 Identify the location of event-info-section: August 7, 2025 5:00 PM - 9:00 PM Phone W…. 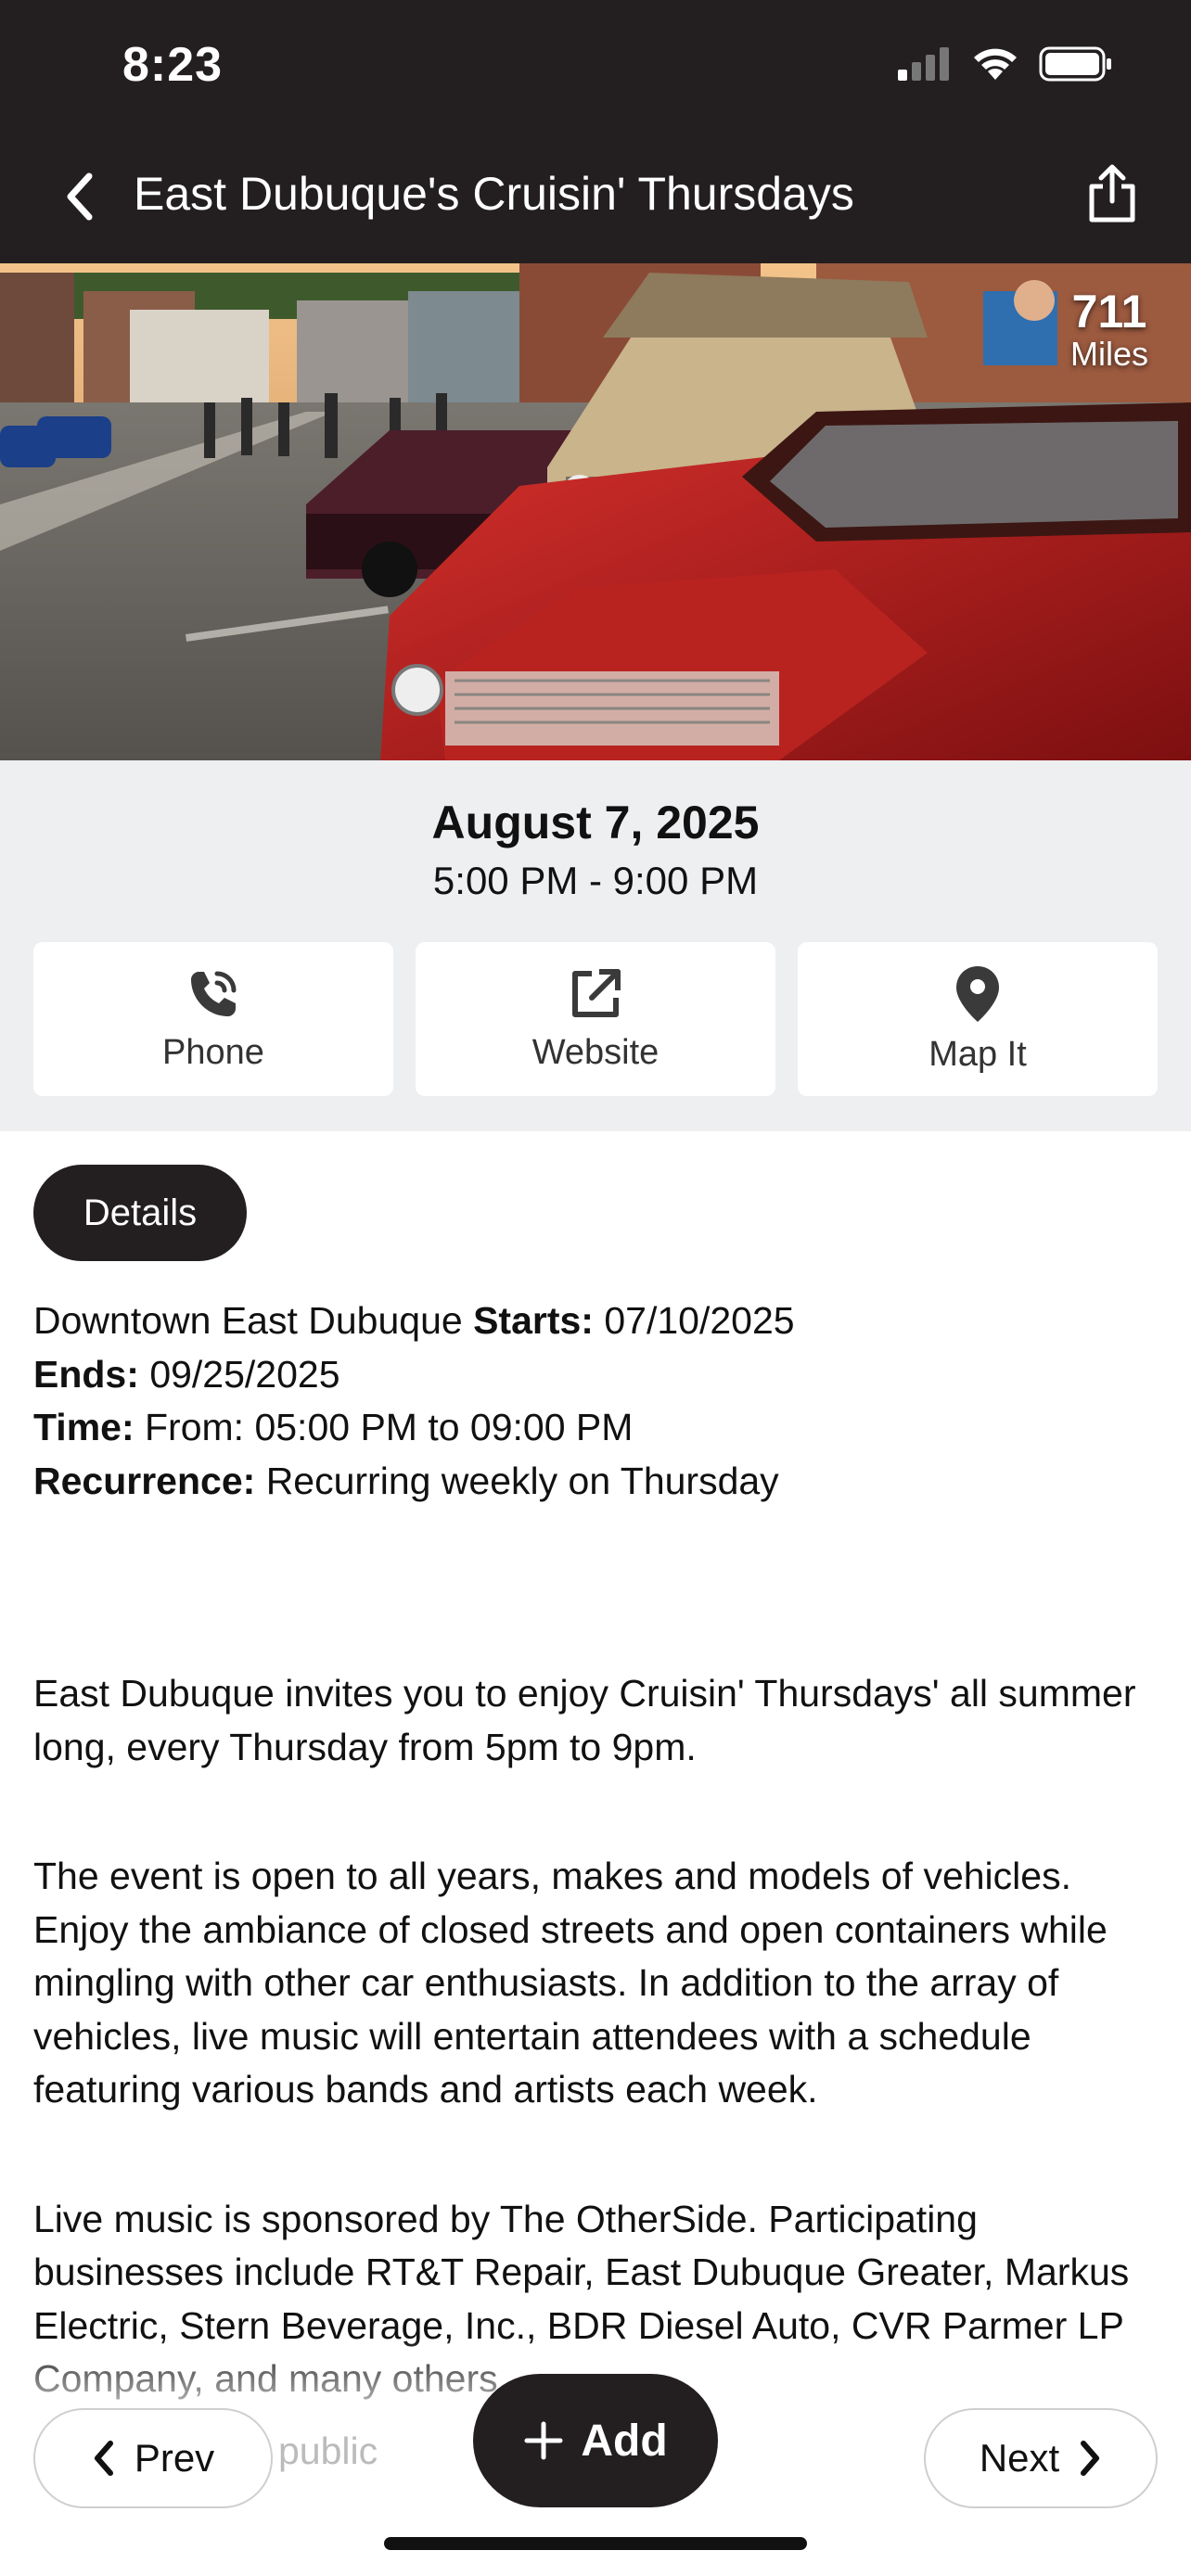
(595, 946).